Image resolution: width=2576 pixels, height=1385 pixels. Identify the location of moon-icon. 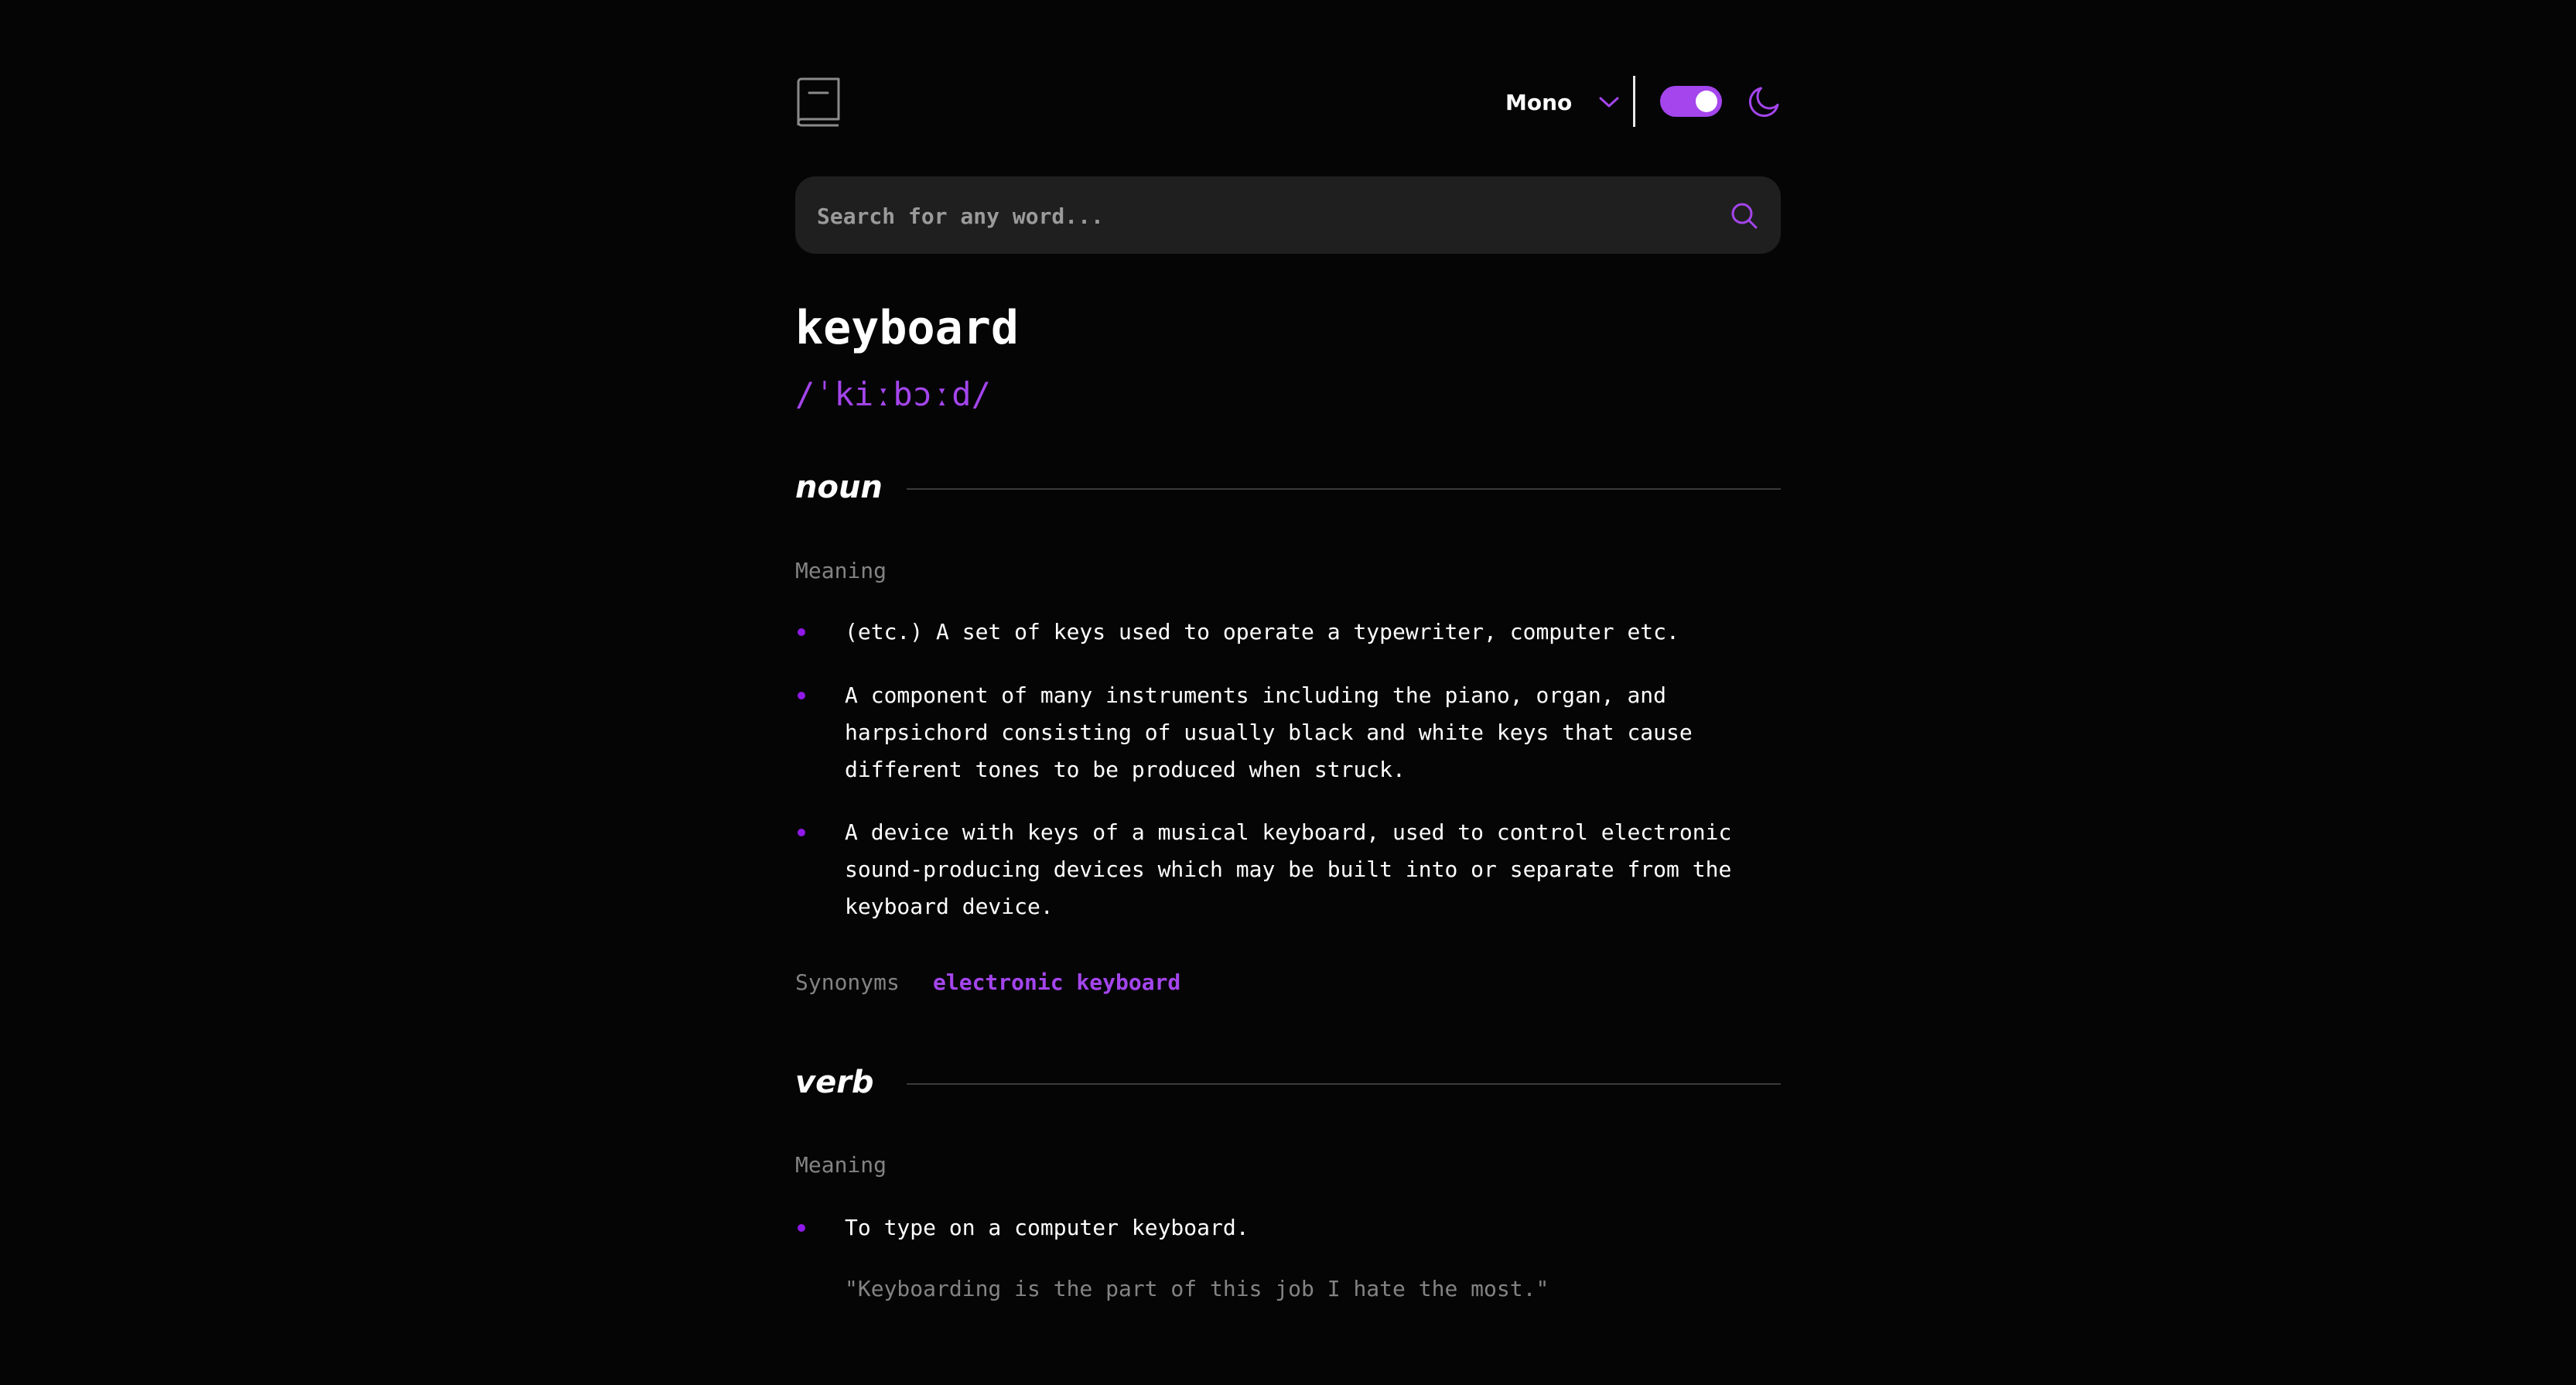
(1763, 102).